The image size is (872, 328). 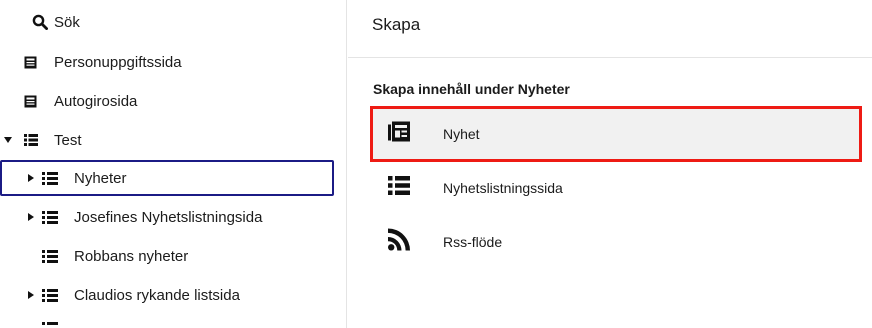 I want to click on tree-item-claudios-rykande-listsida: Claudios rykande listsida, so click(x=173, y=295).